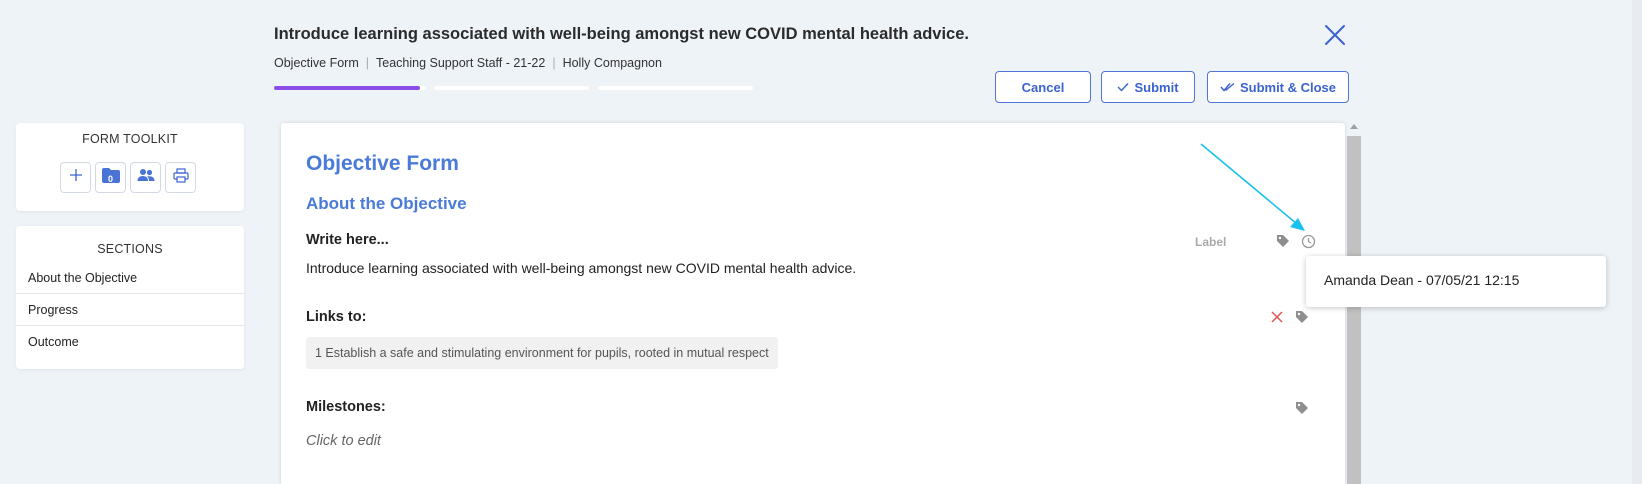 The image size is (1642, 484). I want to click on double-check-icon, so click(1227, 87).